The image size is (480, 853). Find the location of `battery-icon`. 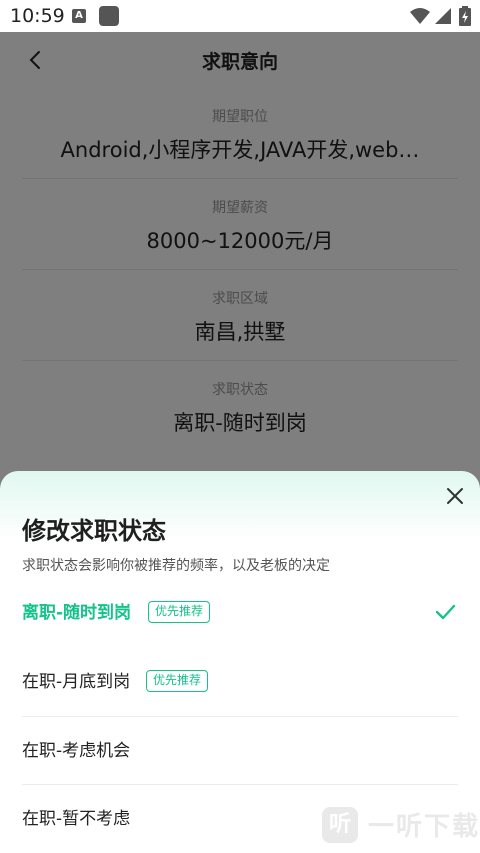

battery-icon is located at coordinates (465, 16).